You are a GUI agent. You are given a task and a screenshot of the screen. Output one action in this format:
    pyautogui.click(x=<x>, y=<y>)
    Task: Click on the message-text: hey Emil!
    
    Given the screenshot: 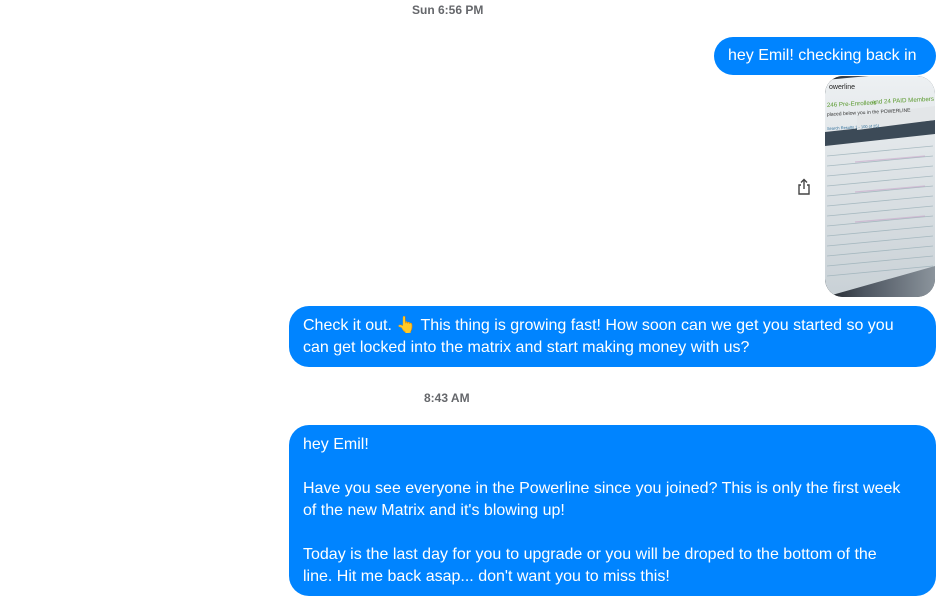 What is the action you would take?
    pyautogui.click(x=336, y=444)
    